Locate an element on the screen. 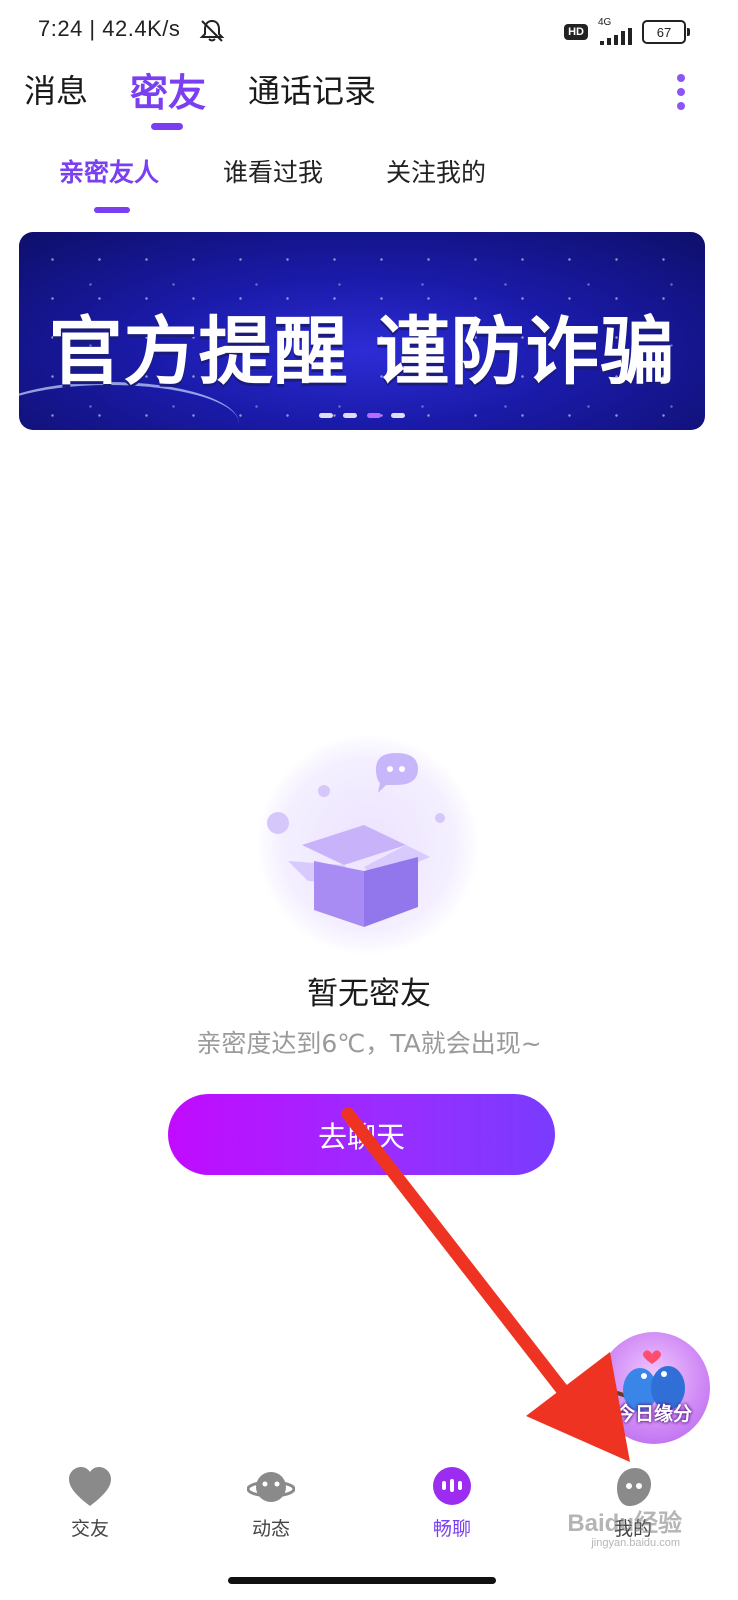 The width and height of the screenshot is (738, 1600). profile-ghost-icon is located at coordinates (634, 1487).